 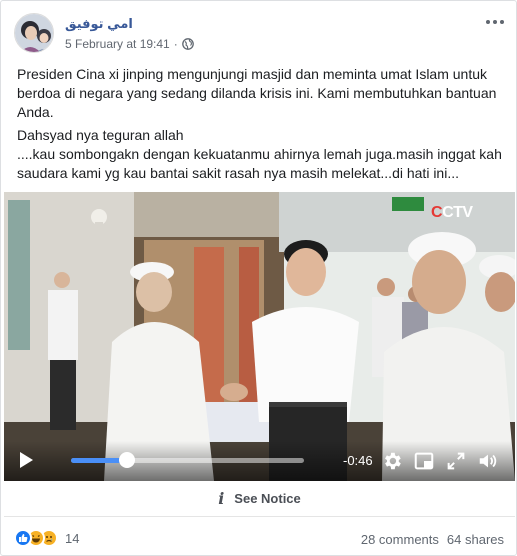 What do you see at coordinates (358, 460) in the screenshot?
I see `time-remaining: -0:46` at bounding box center [358, 460].